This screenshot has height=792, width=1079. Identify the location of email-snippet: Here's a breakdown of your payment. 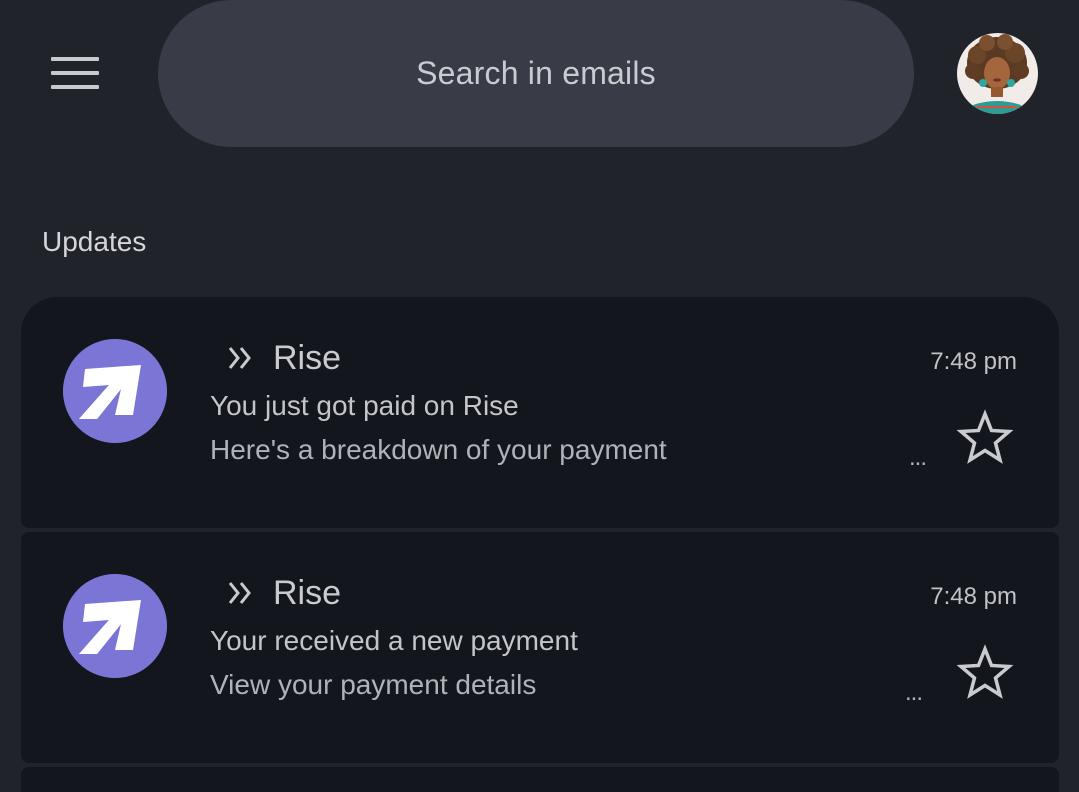
(438, 449).